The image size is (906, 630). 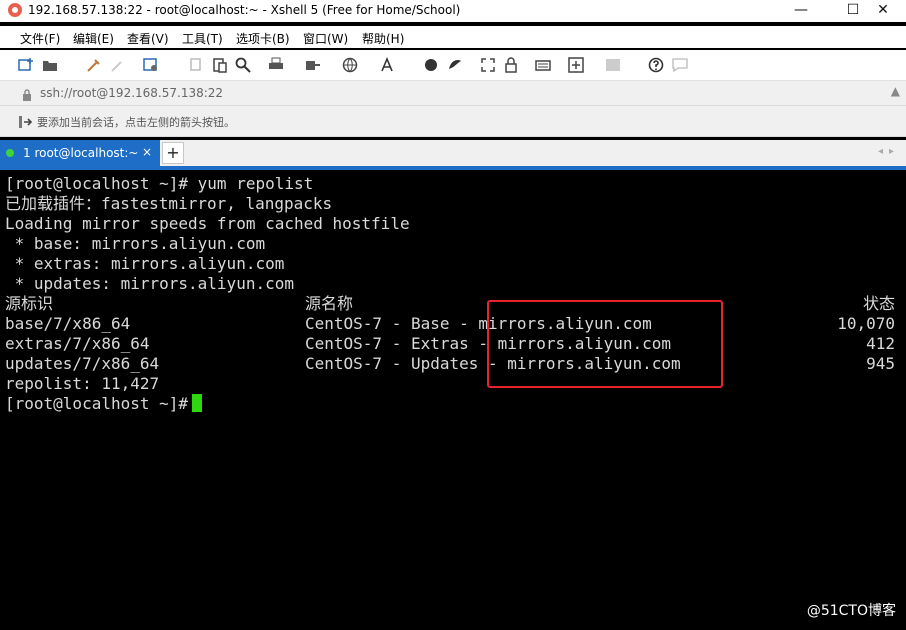 What do you see at coordinates (880, 343) in the screenshot?
I see `repo-status-cell: 412` at bounding box center [880, 343].